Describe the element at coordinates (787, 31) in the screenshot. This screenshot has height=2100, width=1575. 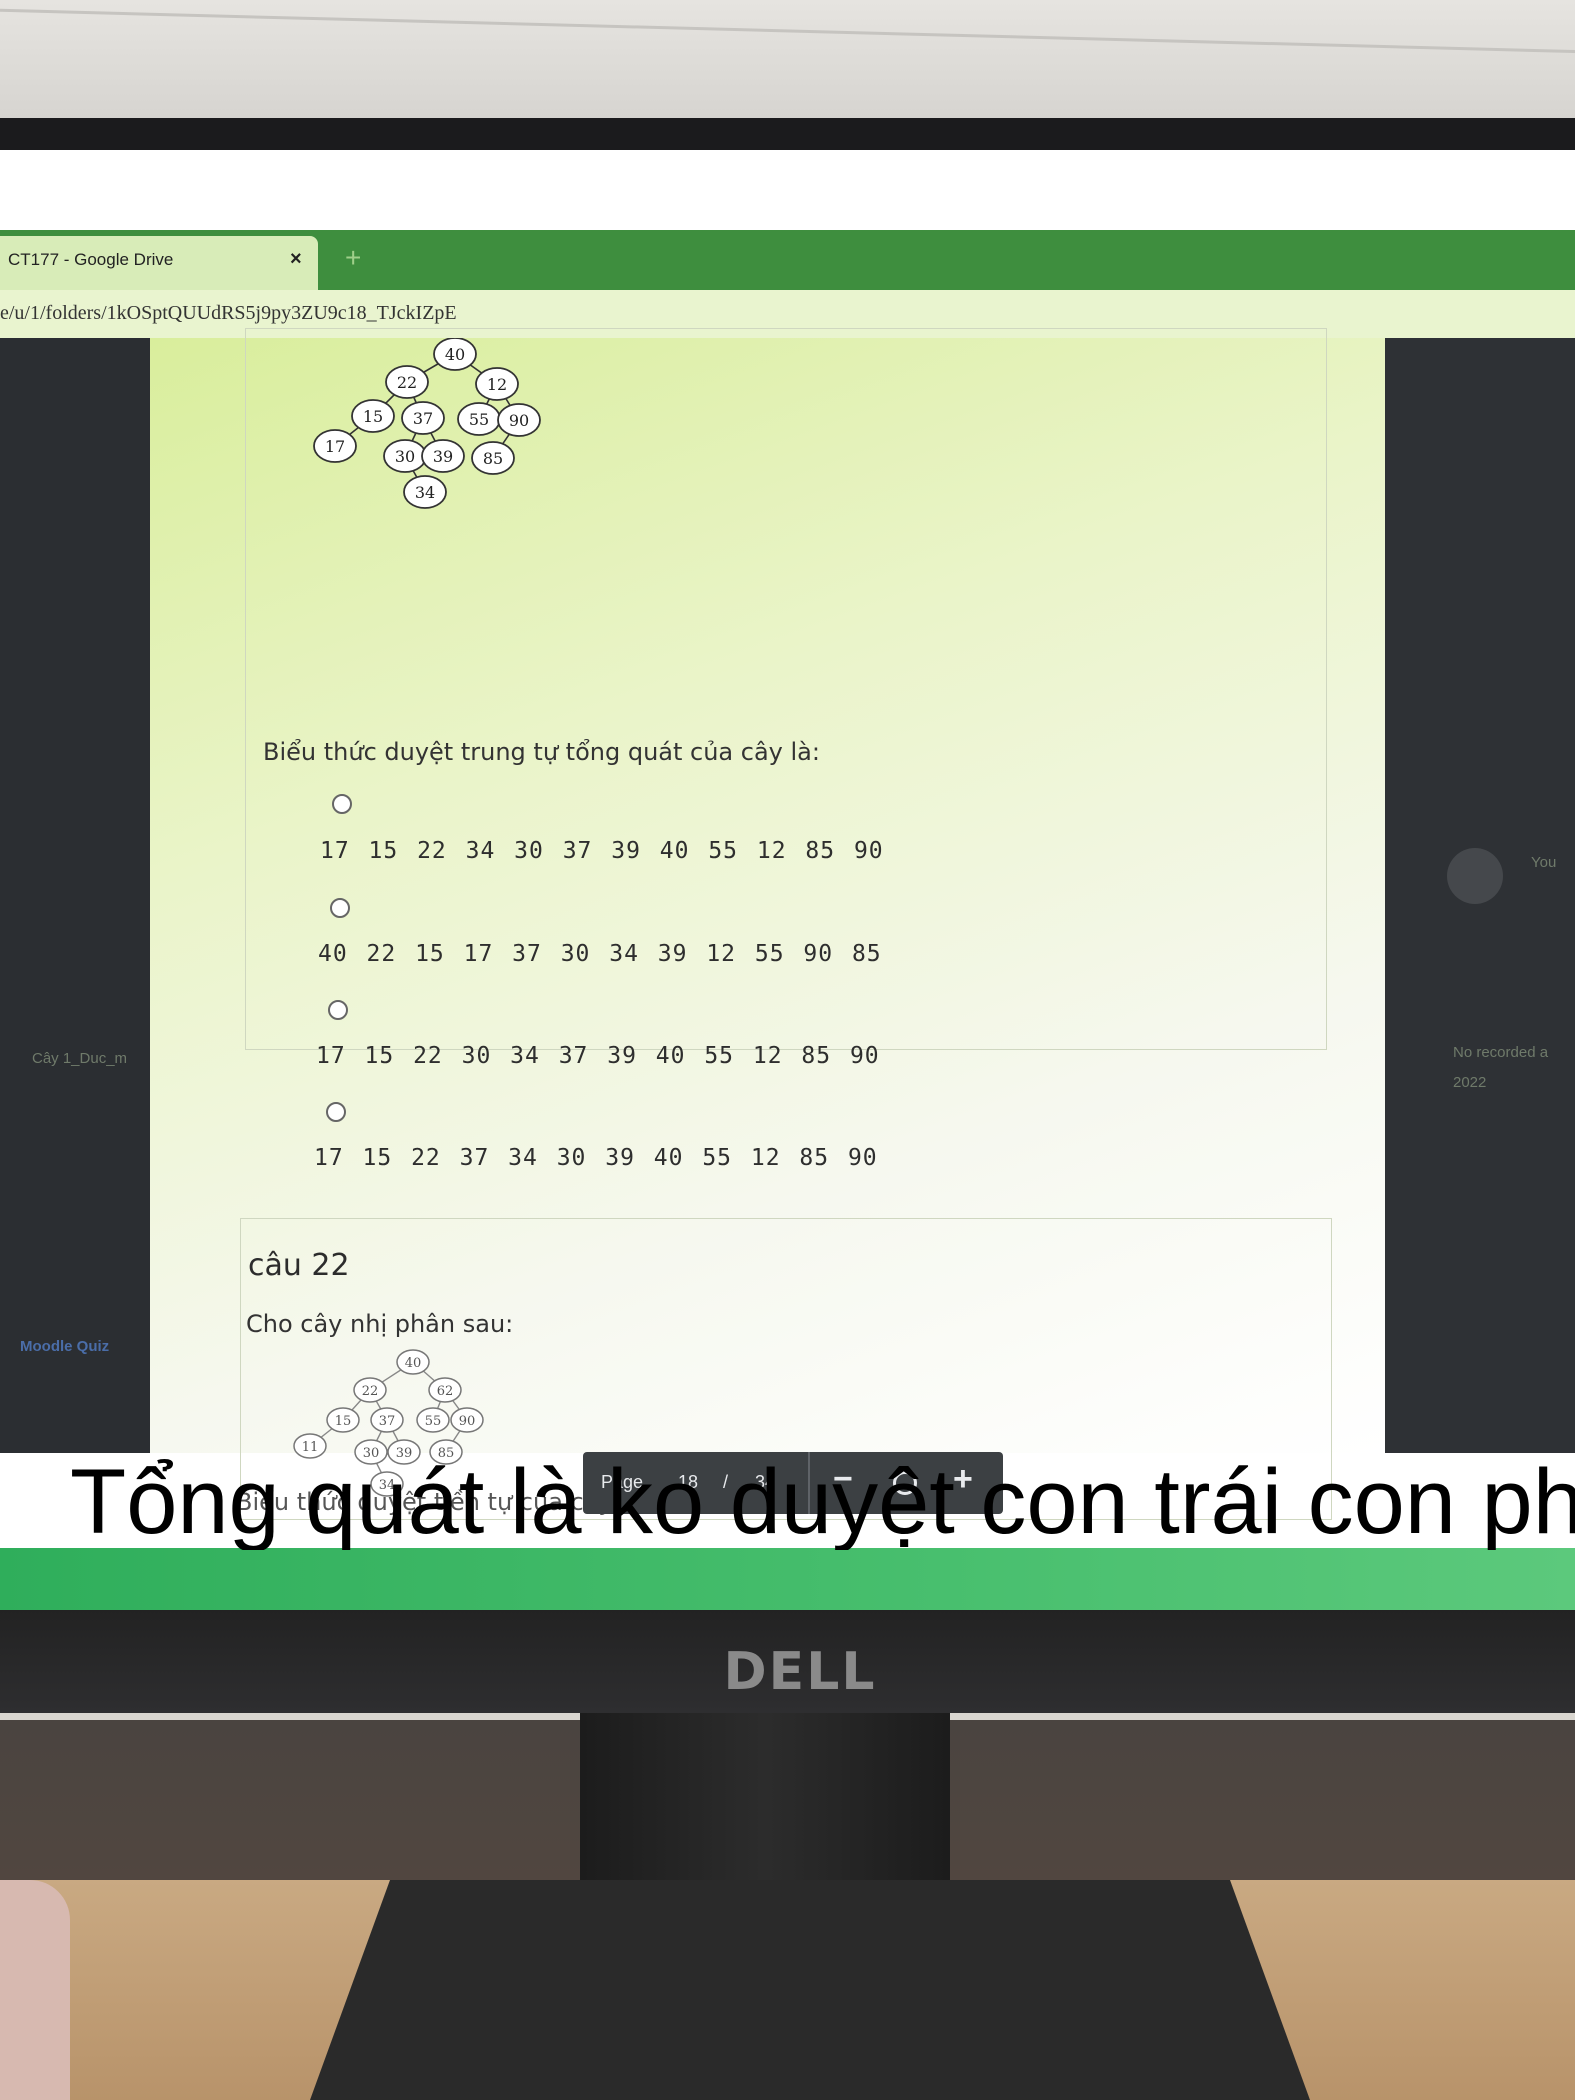
I see `ceiling-seam` at that location.